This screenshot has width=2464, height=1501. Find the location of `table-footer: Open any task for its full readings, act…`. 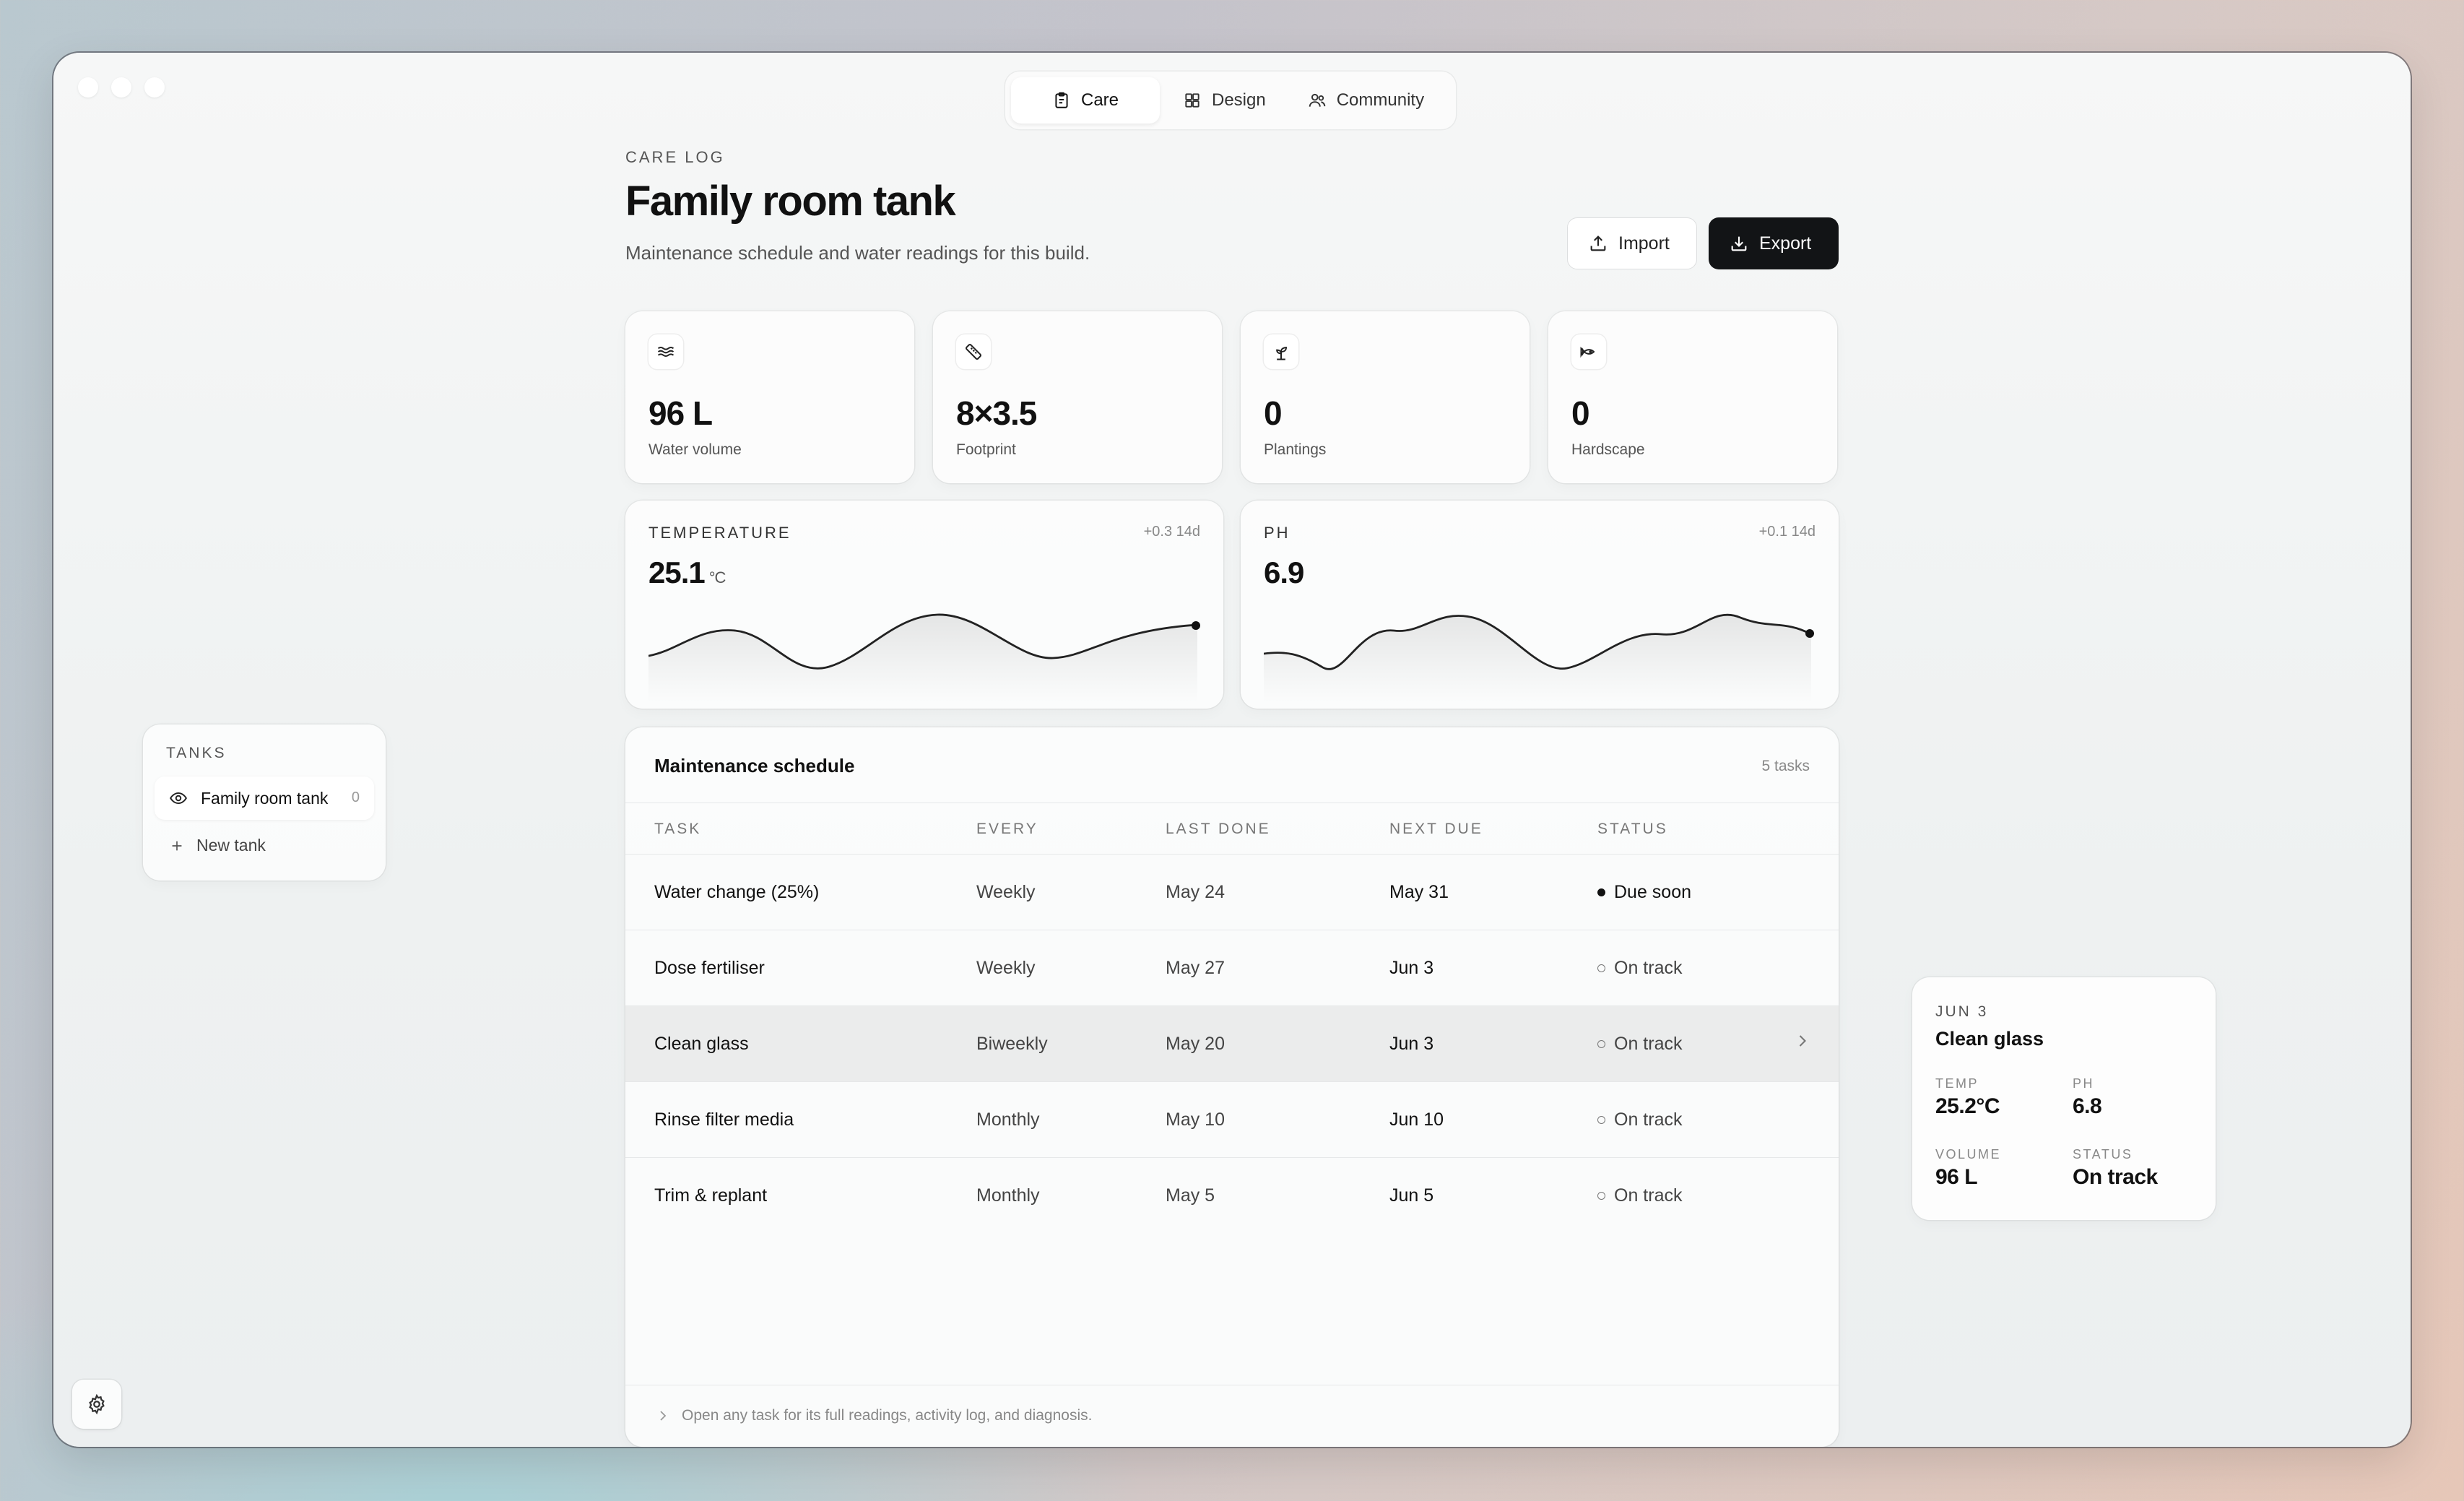

table-footer: Open any task for its full readings, act… is located at coordinates (1232, 1416).